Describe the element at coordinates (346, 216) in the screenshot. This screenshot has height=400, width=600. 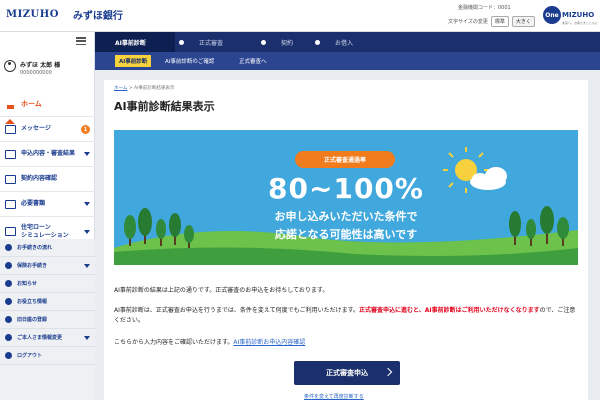
I see `result-message-line1: お申し込みいただいた条件で` at that location.